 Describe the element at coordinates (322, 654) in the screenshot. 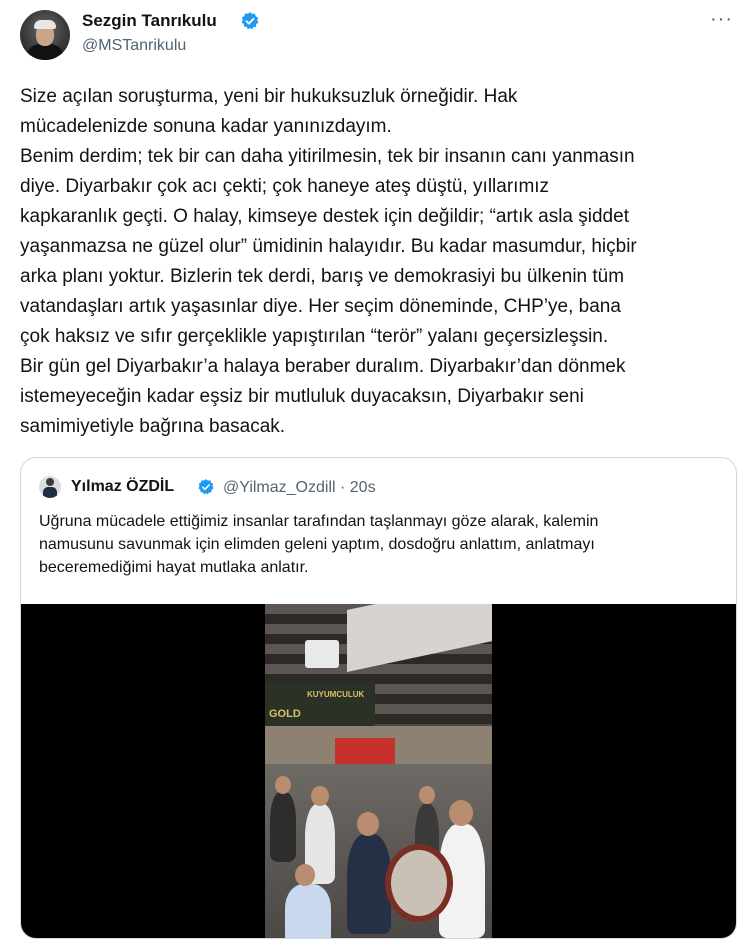

I see `air-conditioner-unit` at that location.